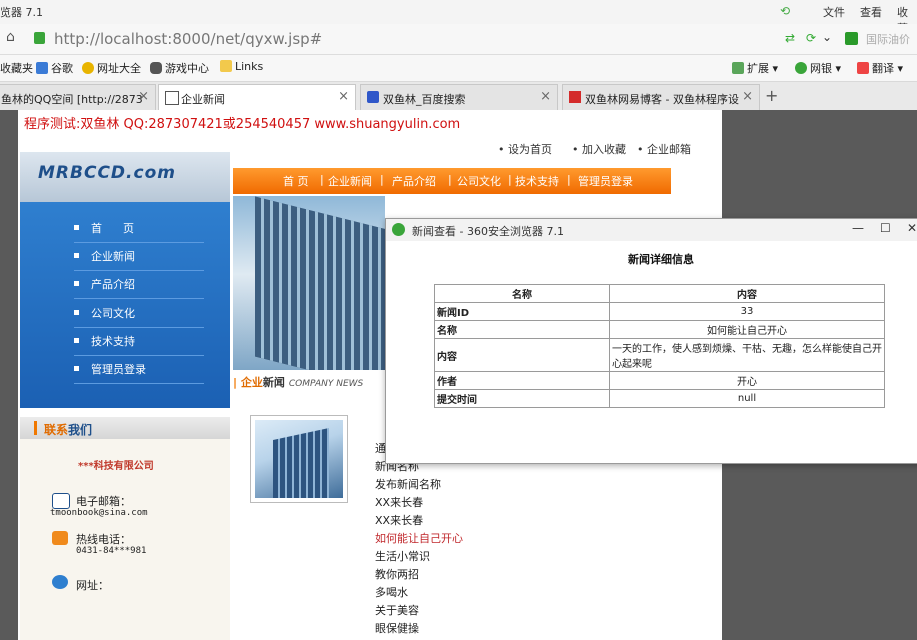 This screenshot has width=917, height=640. I want to click on bookmark-games: 游戏中心, so click(179, 68).